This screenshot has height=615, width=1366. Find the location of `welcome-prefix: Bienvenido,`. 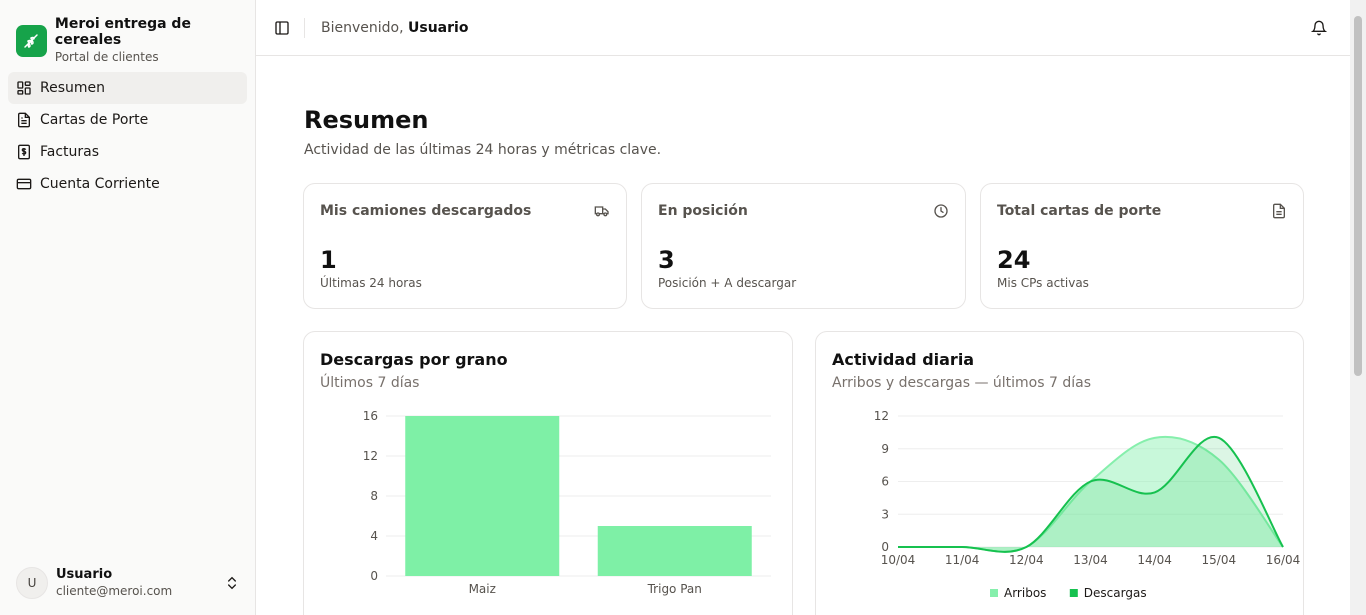

welcome-prefix: Bienvenido, is located at coordinates (362, 28).